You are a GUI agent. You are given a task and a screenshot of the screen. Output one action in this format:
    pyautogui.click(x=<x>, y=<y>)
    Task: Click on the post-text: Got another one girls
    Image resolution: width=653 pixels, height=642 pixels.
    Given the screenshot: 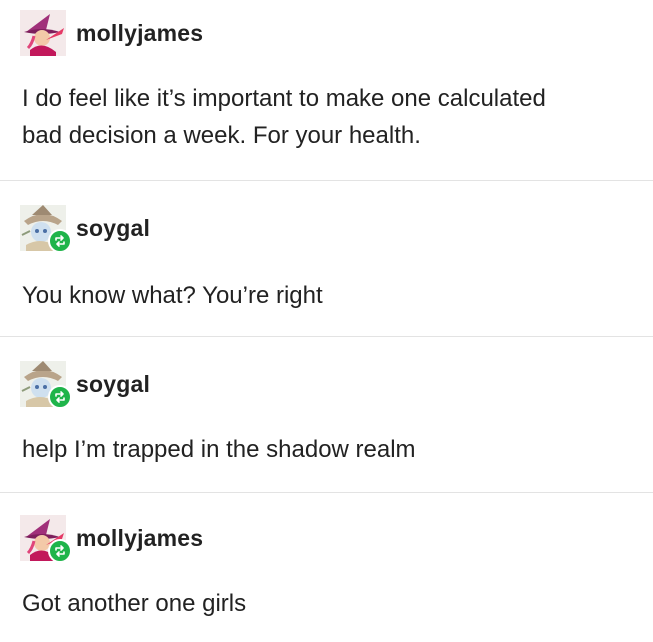 What is the action you would take?
    pyautogui.click(x=134, y=603)
    